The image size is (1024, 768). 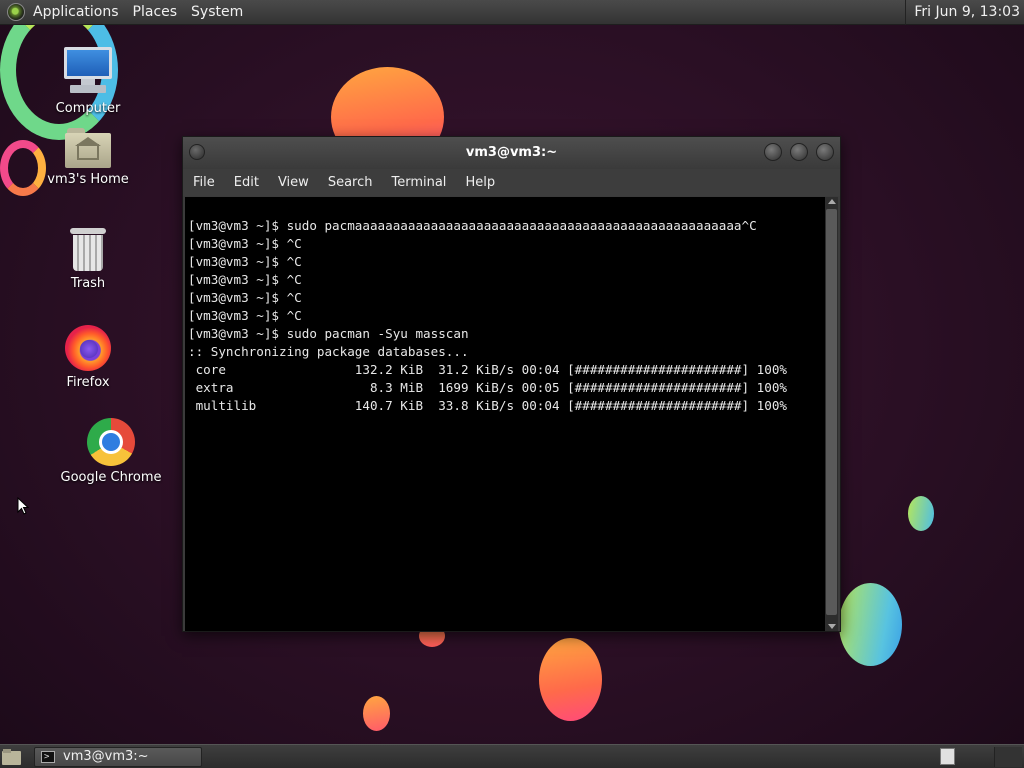 I want to click on scrollbar-thumb, so click(x=831, y=412).